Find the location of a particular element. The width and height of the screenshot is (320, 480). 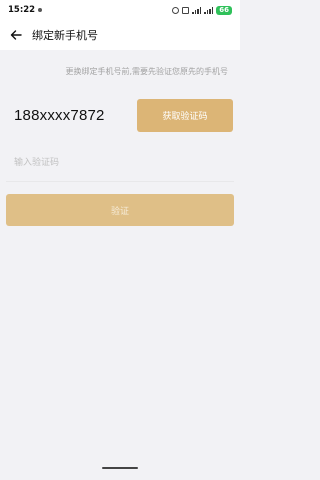

status-left: 15:22 is located at coordinates (25, 10).